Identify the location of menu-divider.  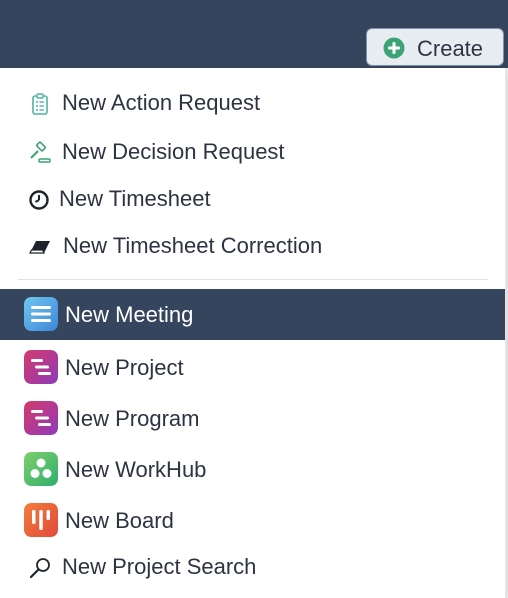
(253, 279).